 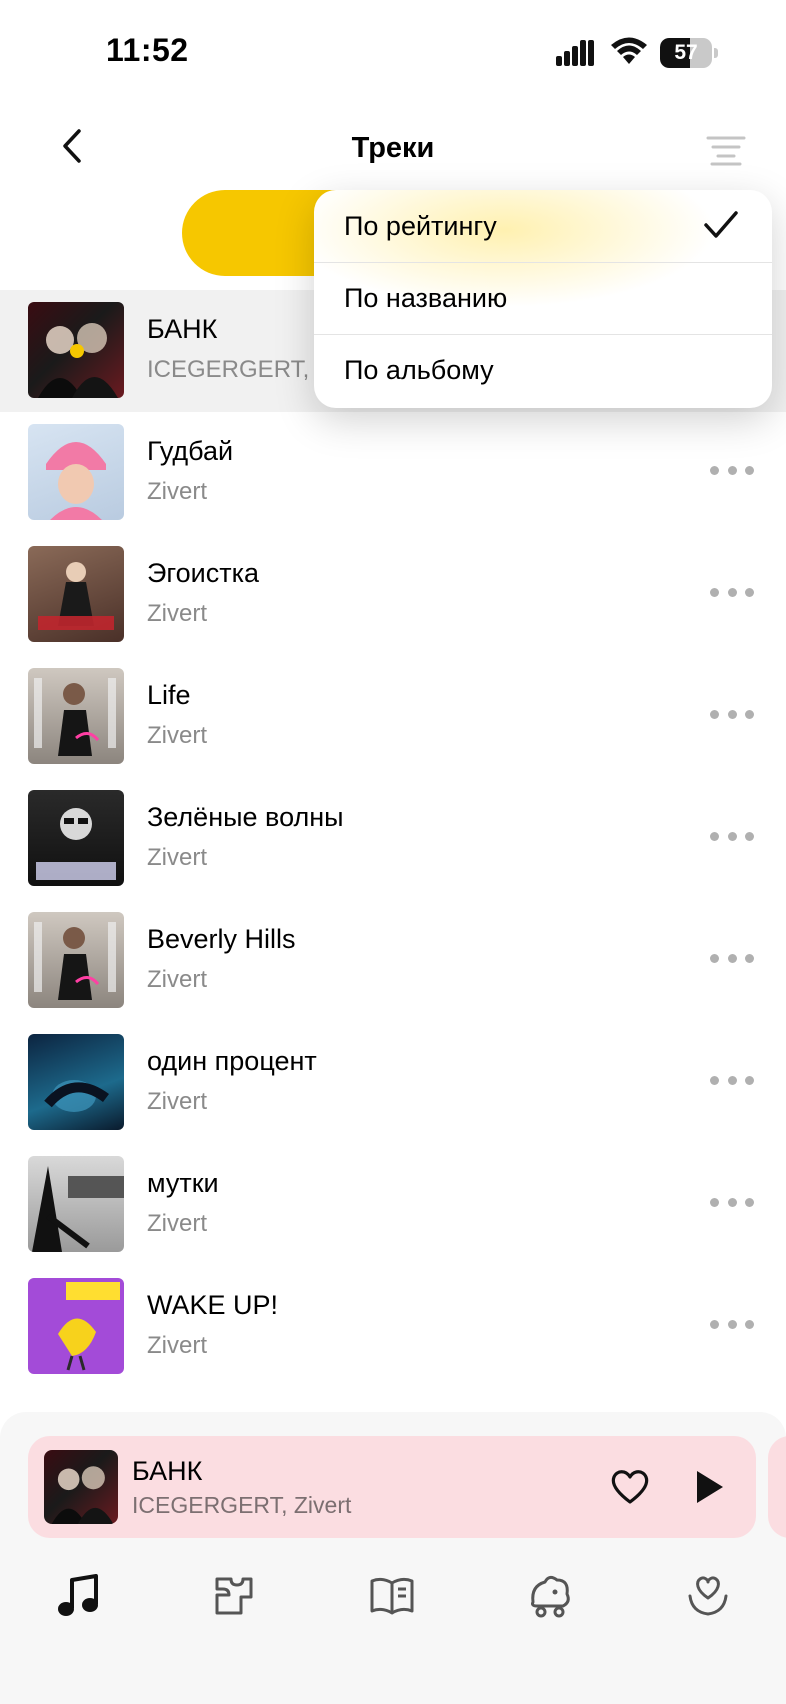 I want to click on battery-icon: 57, so click(x=689, y=53).